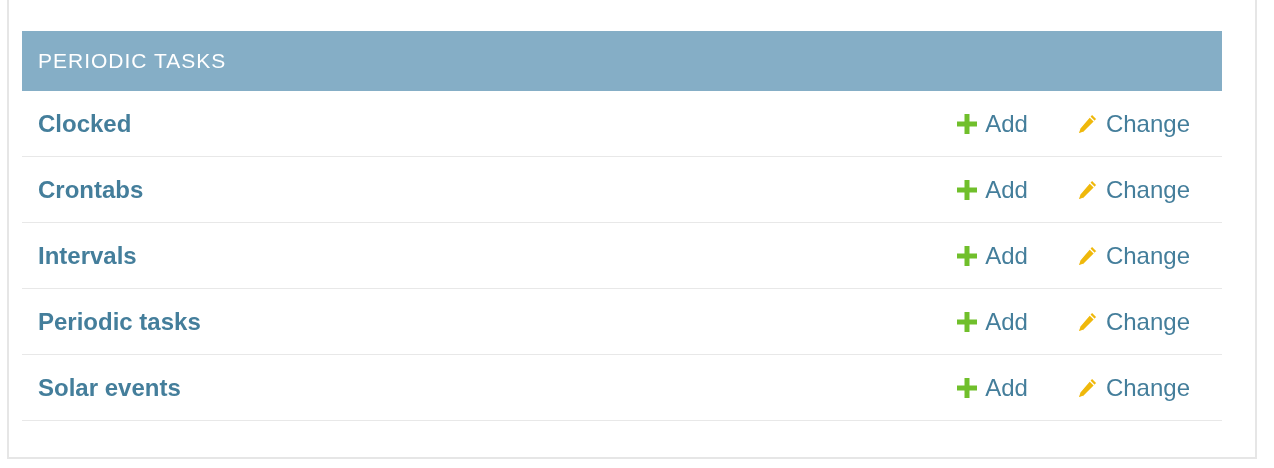  I want to click on model-link: Solar events, so click(498, 387).